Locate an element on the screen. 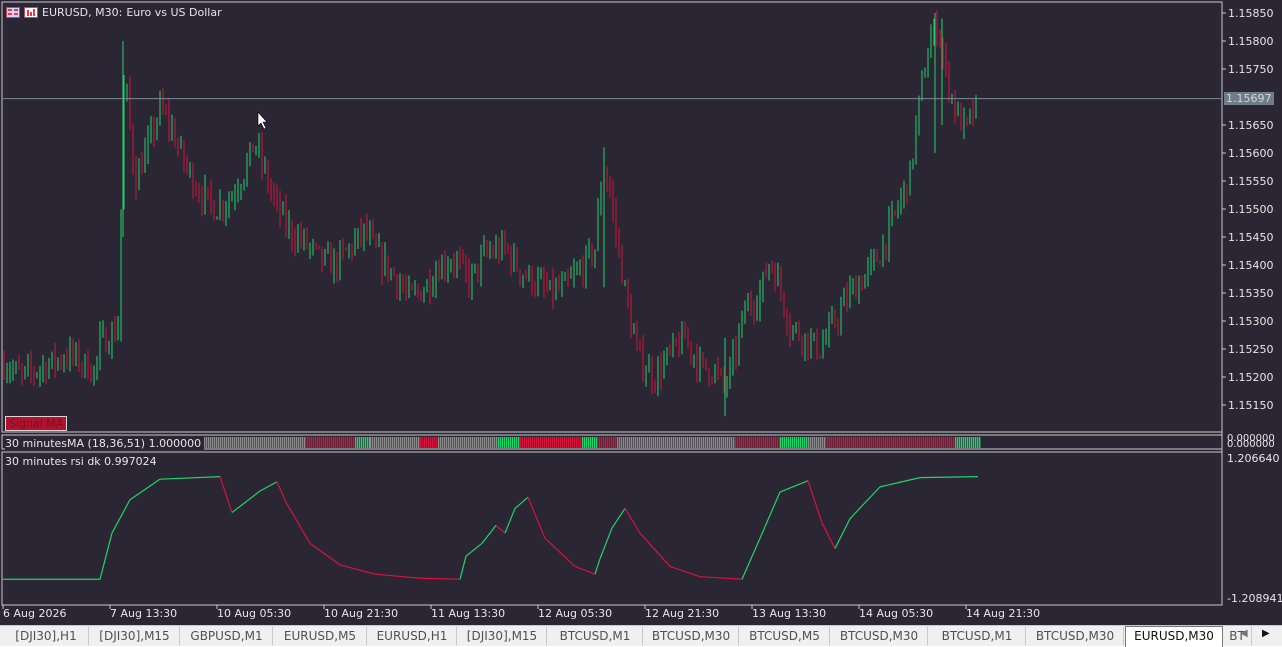 This screenshot has width=1282, height=647. rsi-scale-bottom: -1.208941 is located at coordinates (1254, 598).